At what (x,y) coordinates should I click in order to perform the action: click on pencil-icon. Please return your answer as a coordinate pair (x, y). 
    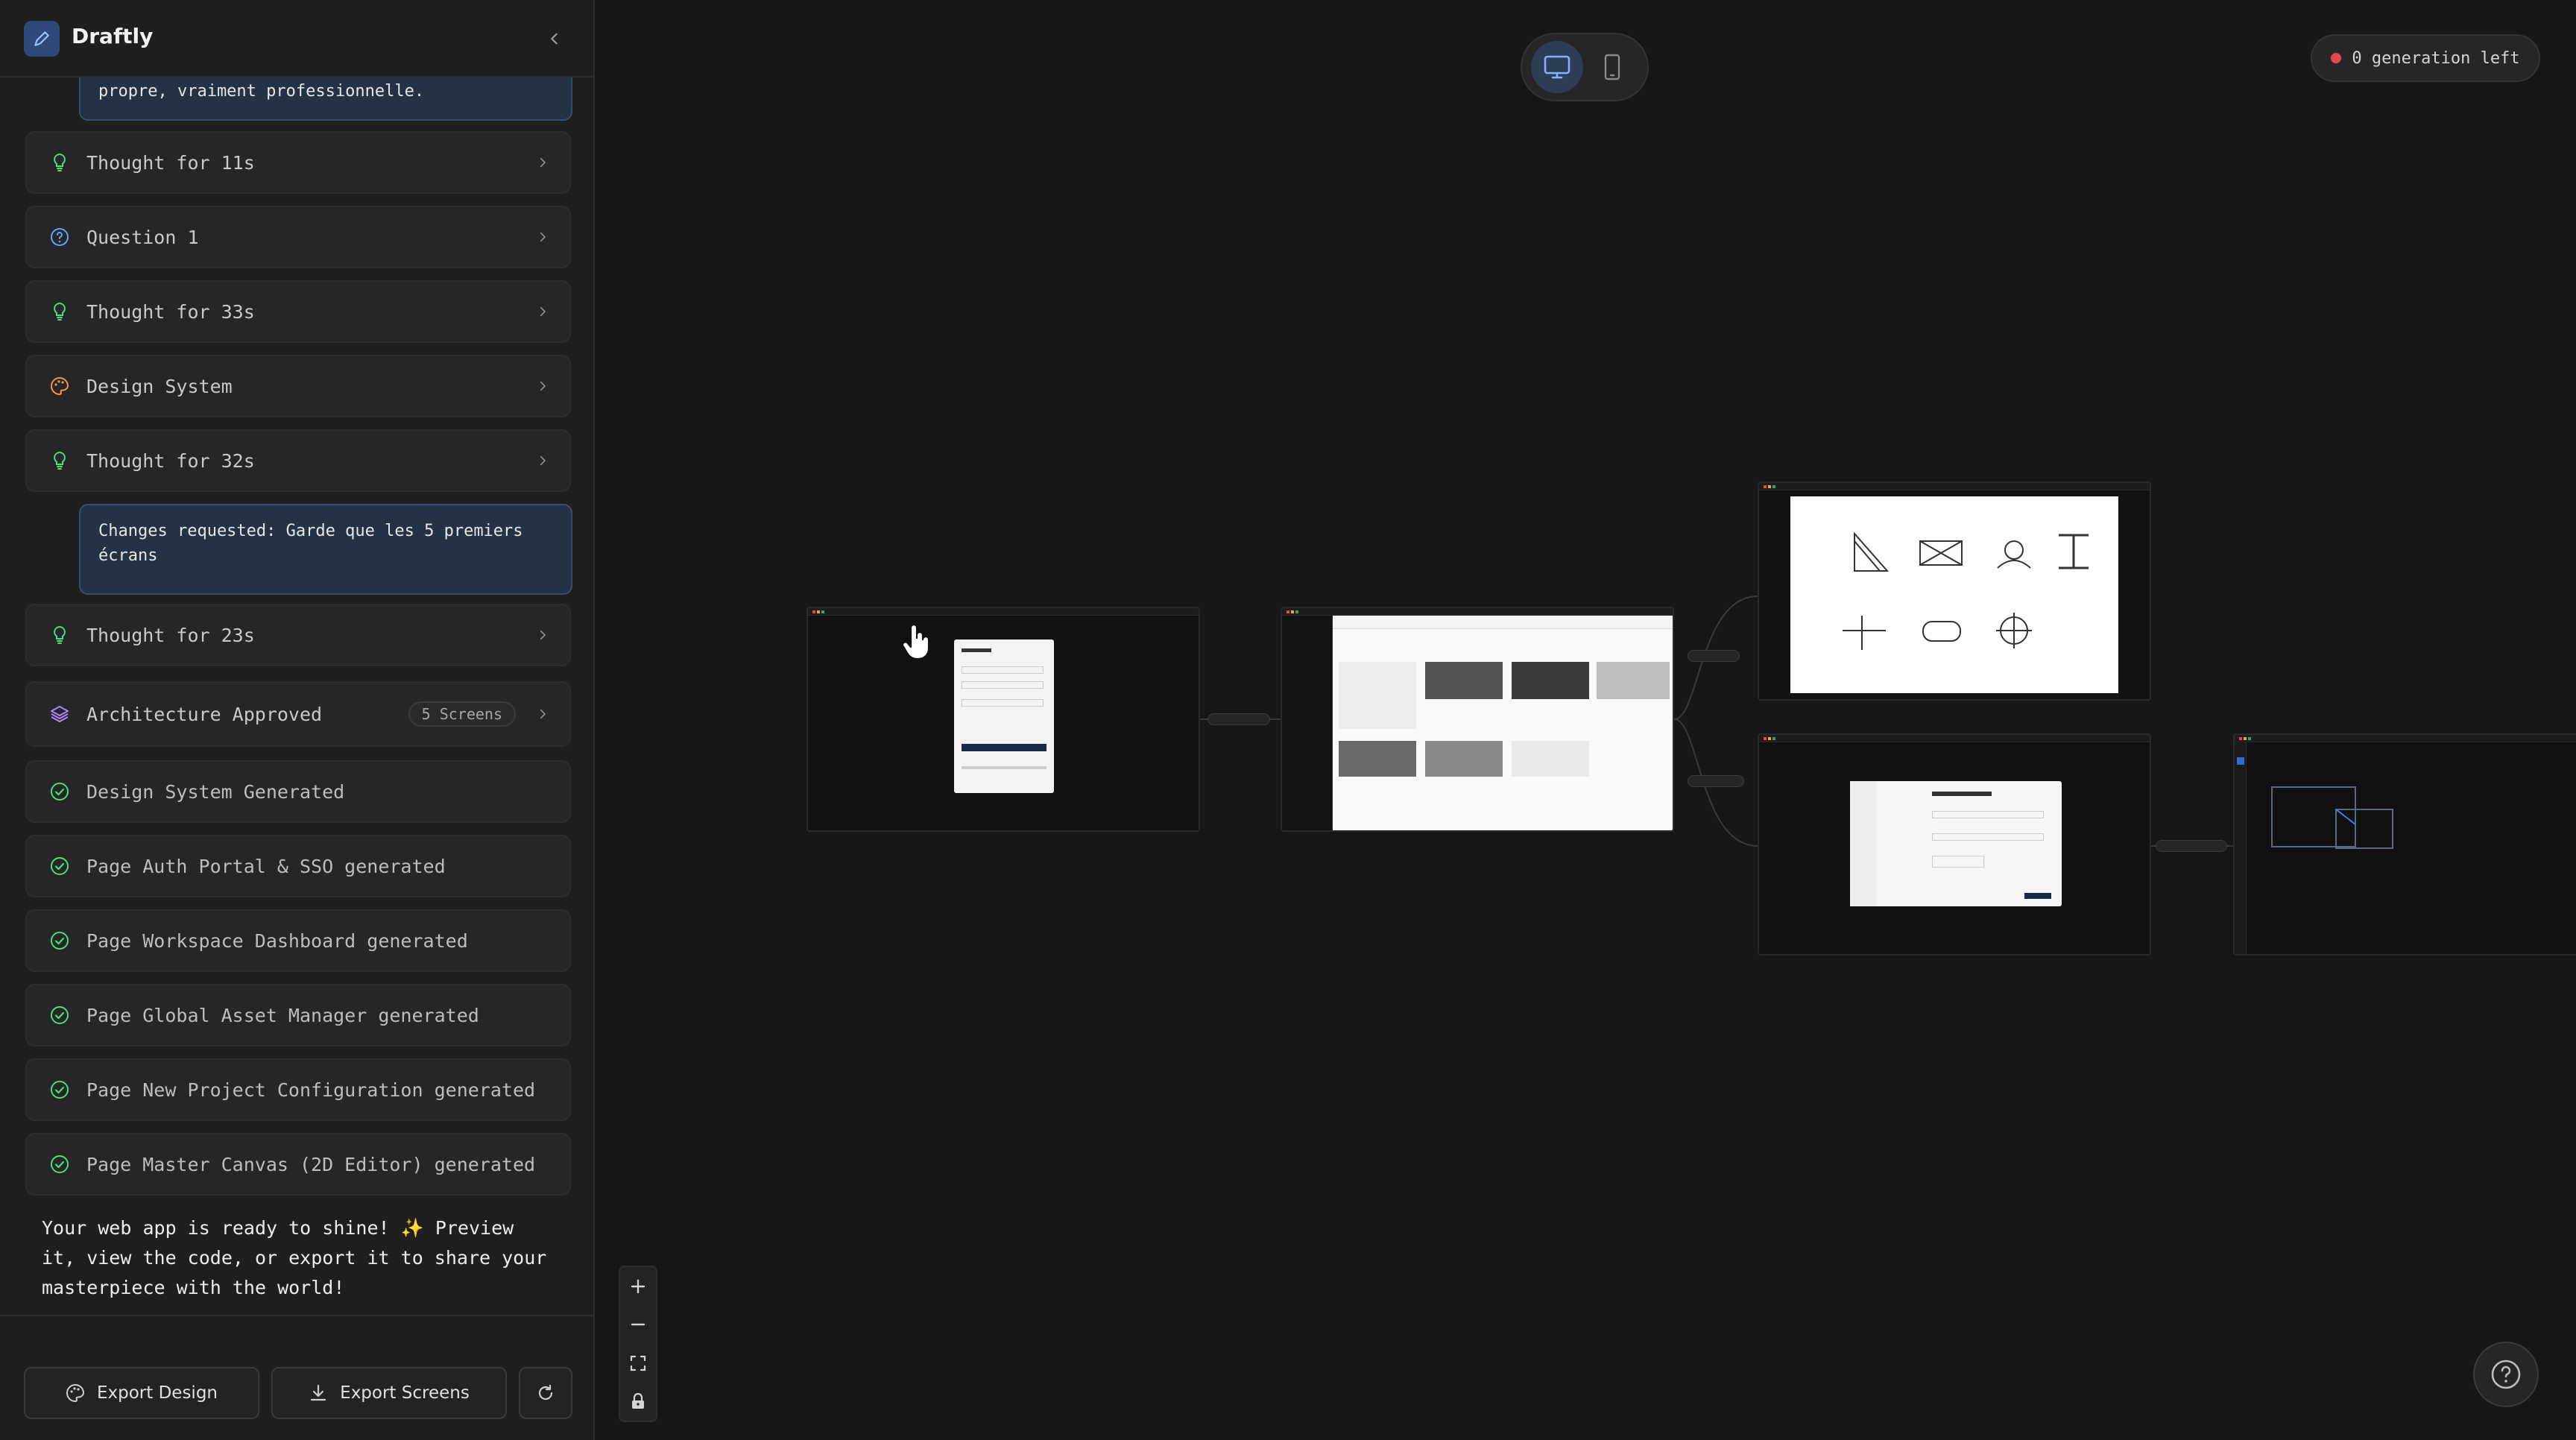
    Looking at the image, I should click on (41, 38).